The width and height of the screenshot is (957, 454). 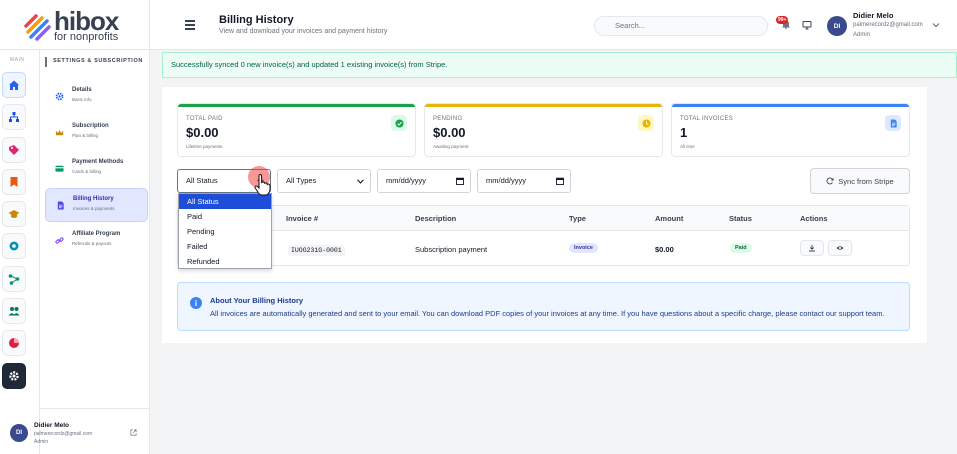 What do you see at coordinates (14, 343) in the screenshot?
I see `rail-reports-button` at bounding box center [14, 343].